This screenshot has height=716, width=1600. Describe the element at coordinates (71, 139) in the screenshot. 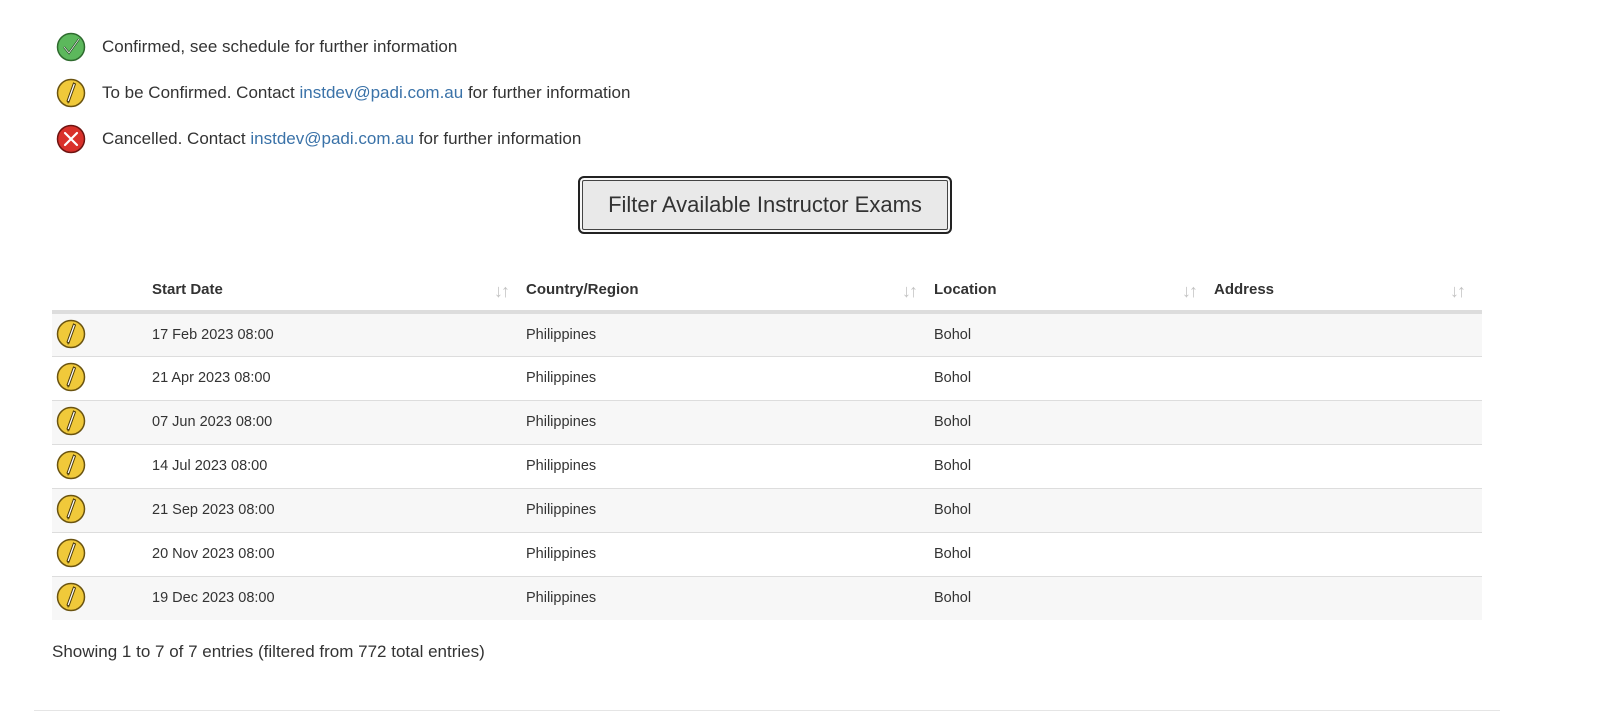

I see `x-circle-icon` at that location.